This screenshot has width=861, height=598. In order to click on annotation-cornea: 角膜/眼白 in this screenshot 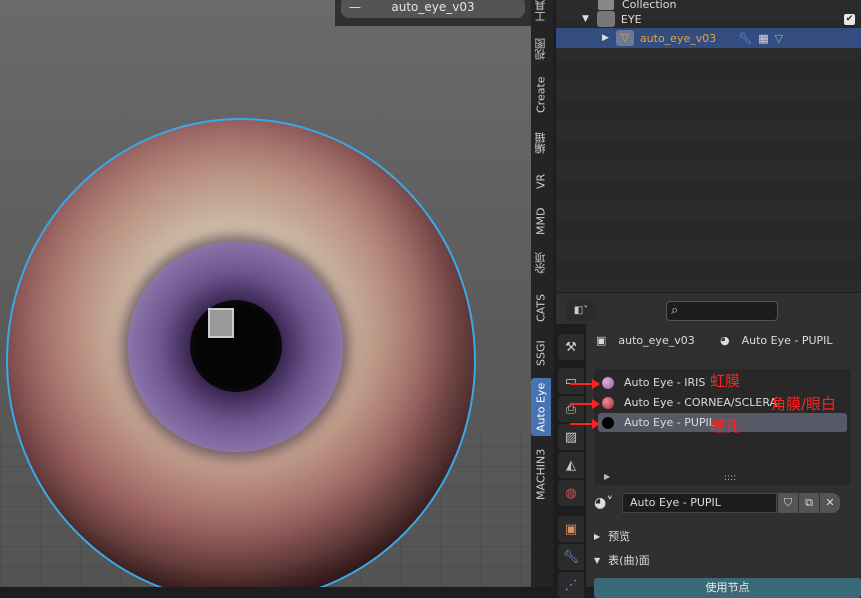, I will do `click(804, 404)`.